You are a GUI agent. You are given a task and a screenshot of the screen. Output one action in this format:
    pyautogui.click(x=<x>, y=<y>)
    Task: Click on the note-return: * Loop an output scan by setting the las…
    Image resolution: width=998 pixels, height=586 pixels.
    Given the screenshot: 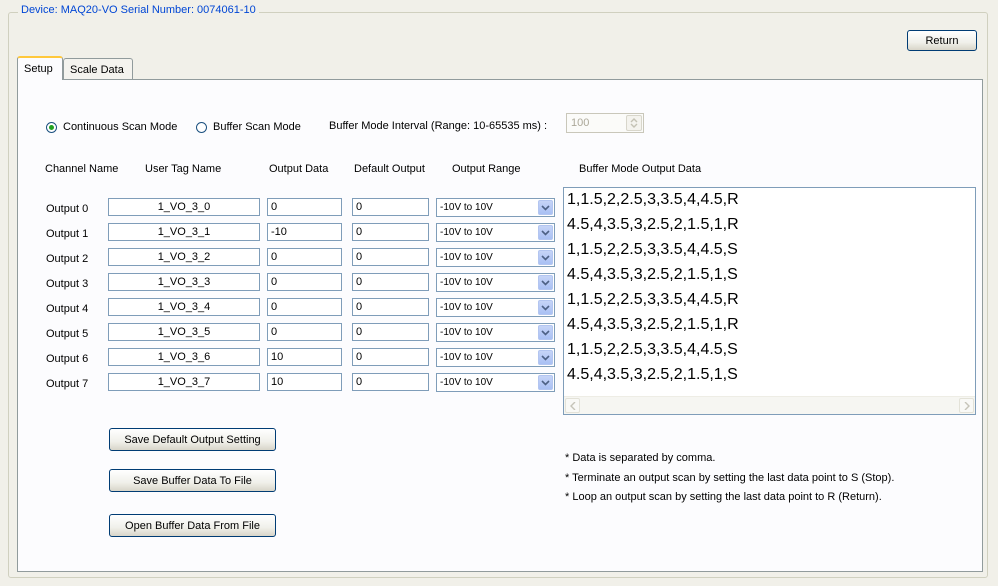 What is the action you would take?
    pyautogui.click(x=723, y=497)
    